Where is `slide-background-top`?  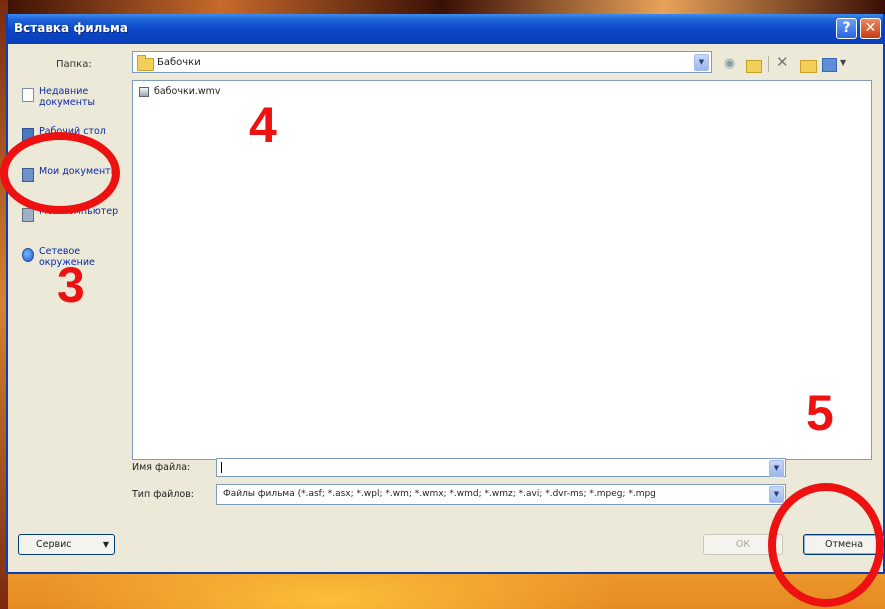 slide-background-top is located at coordinates (442, 7).